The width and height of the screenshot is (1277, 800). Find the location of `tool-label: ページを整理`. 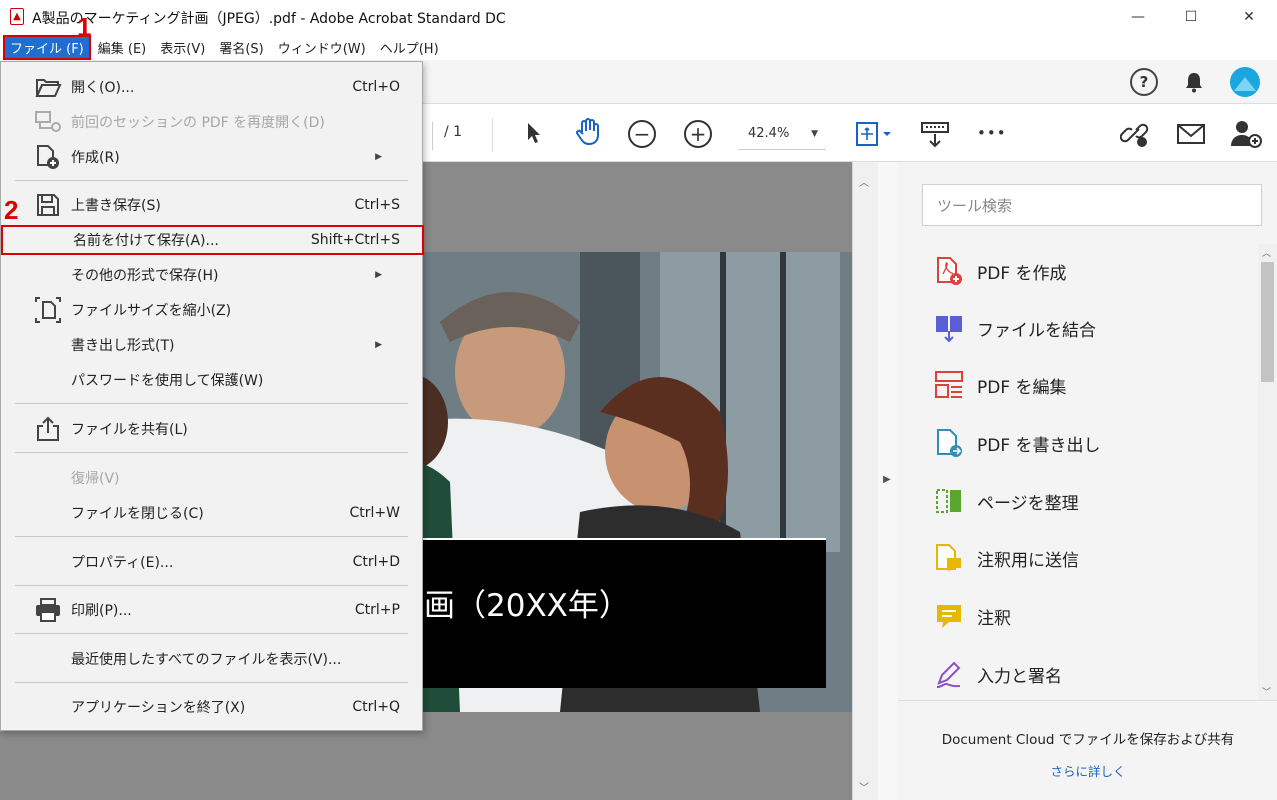

tool-label: ページを整理 is located at coordinates (1028, 503).